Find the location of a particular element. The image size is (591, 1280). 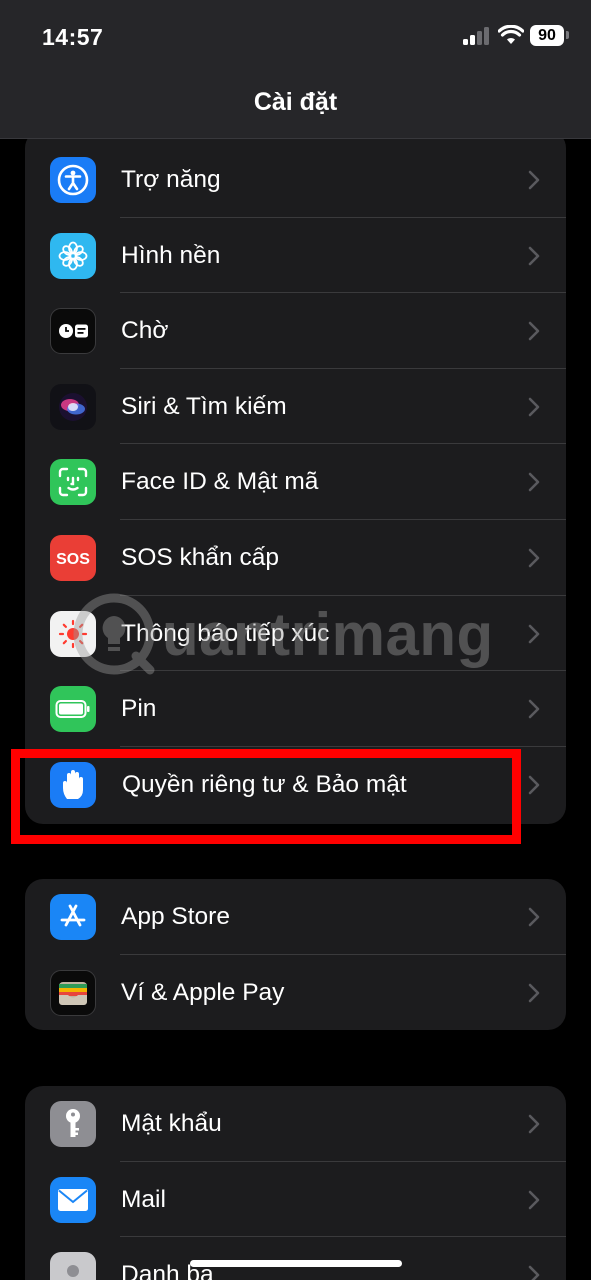

settings-row-siri: Siri & Tìm kiếm is located at coordinates (295, 407).